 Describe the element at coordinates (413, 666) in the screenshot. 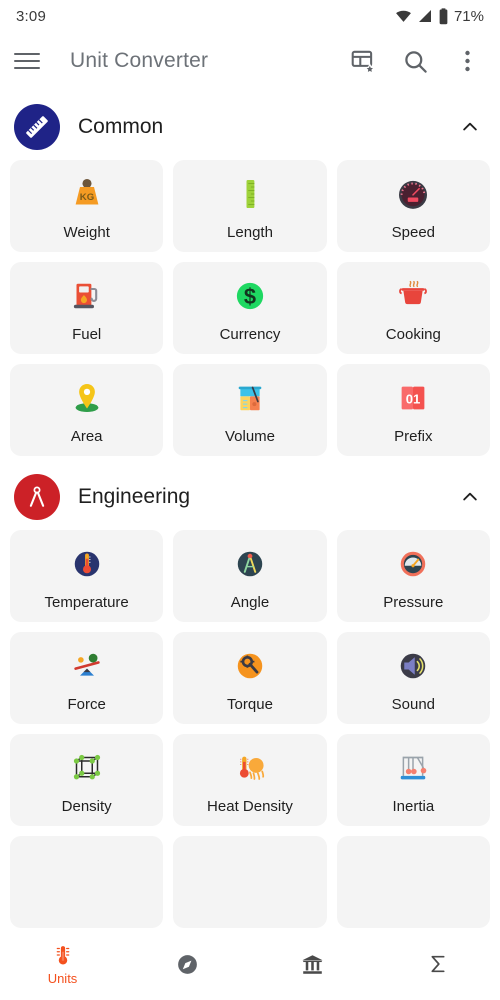

I see `speaker-icon` at that location.